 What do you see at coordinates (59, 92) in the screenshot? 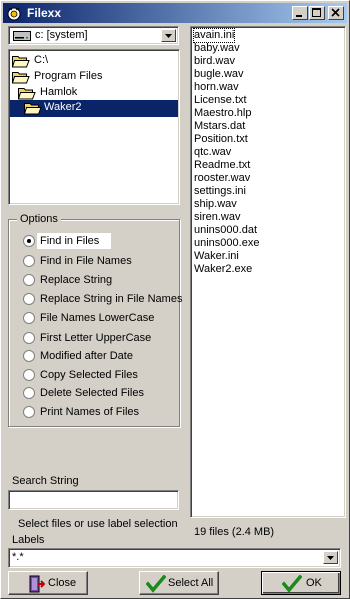
I see `tree-item-label: Hamlok` at bounding box center [59, 92].